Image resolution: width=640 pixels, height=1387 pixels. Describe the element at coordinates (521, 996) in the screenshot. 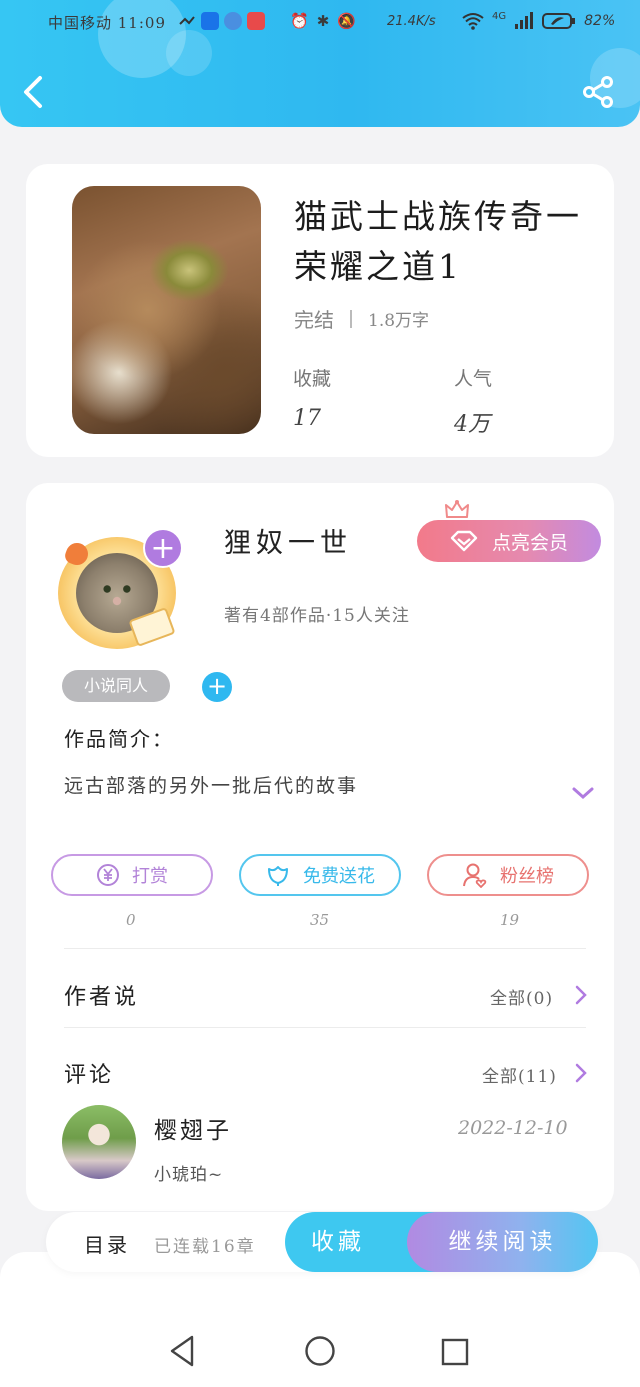

I see `author-says-all-link: 全部(0)` at that location.